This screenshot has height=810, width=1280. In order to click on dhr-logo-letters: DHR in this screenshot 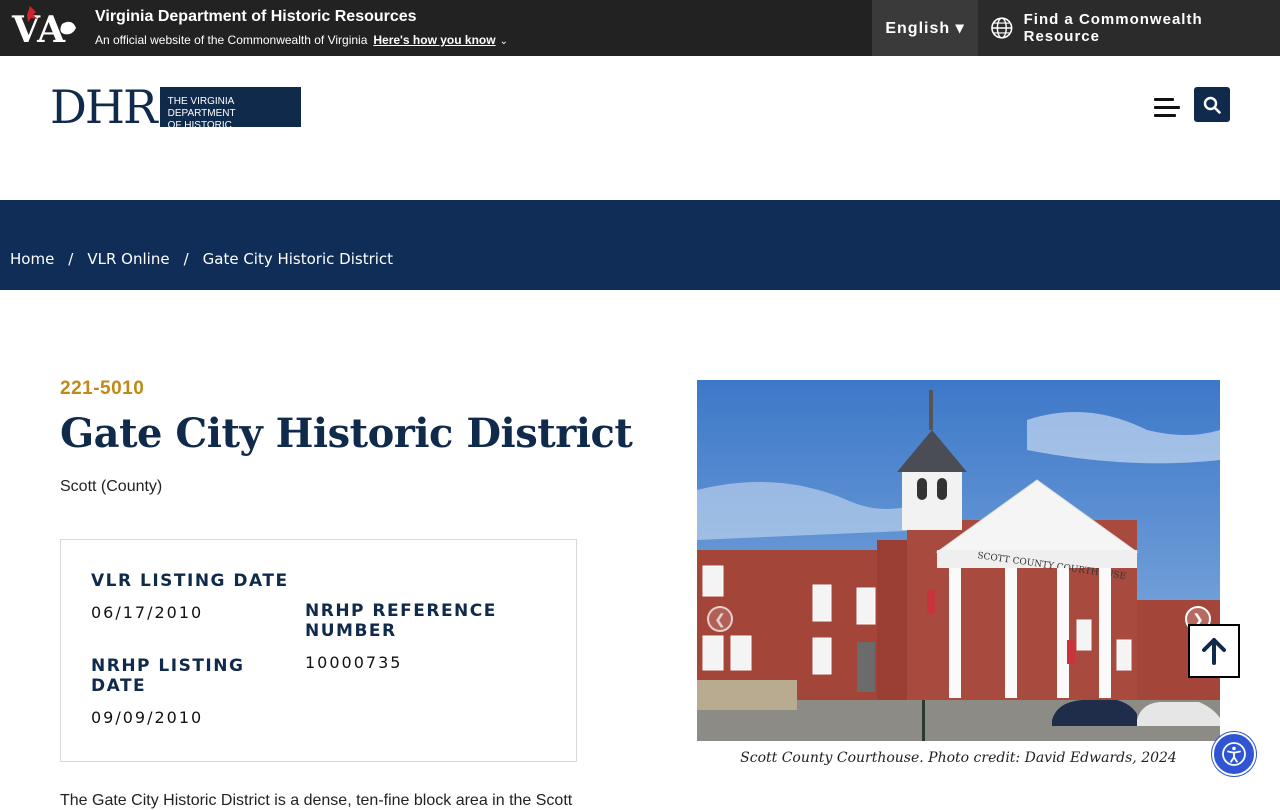, I will do `click(104, 107)`.